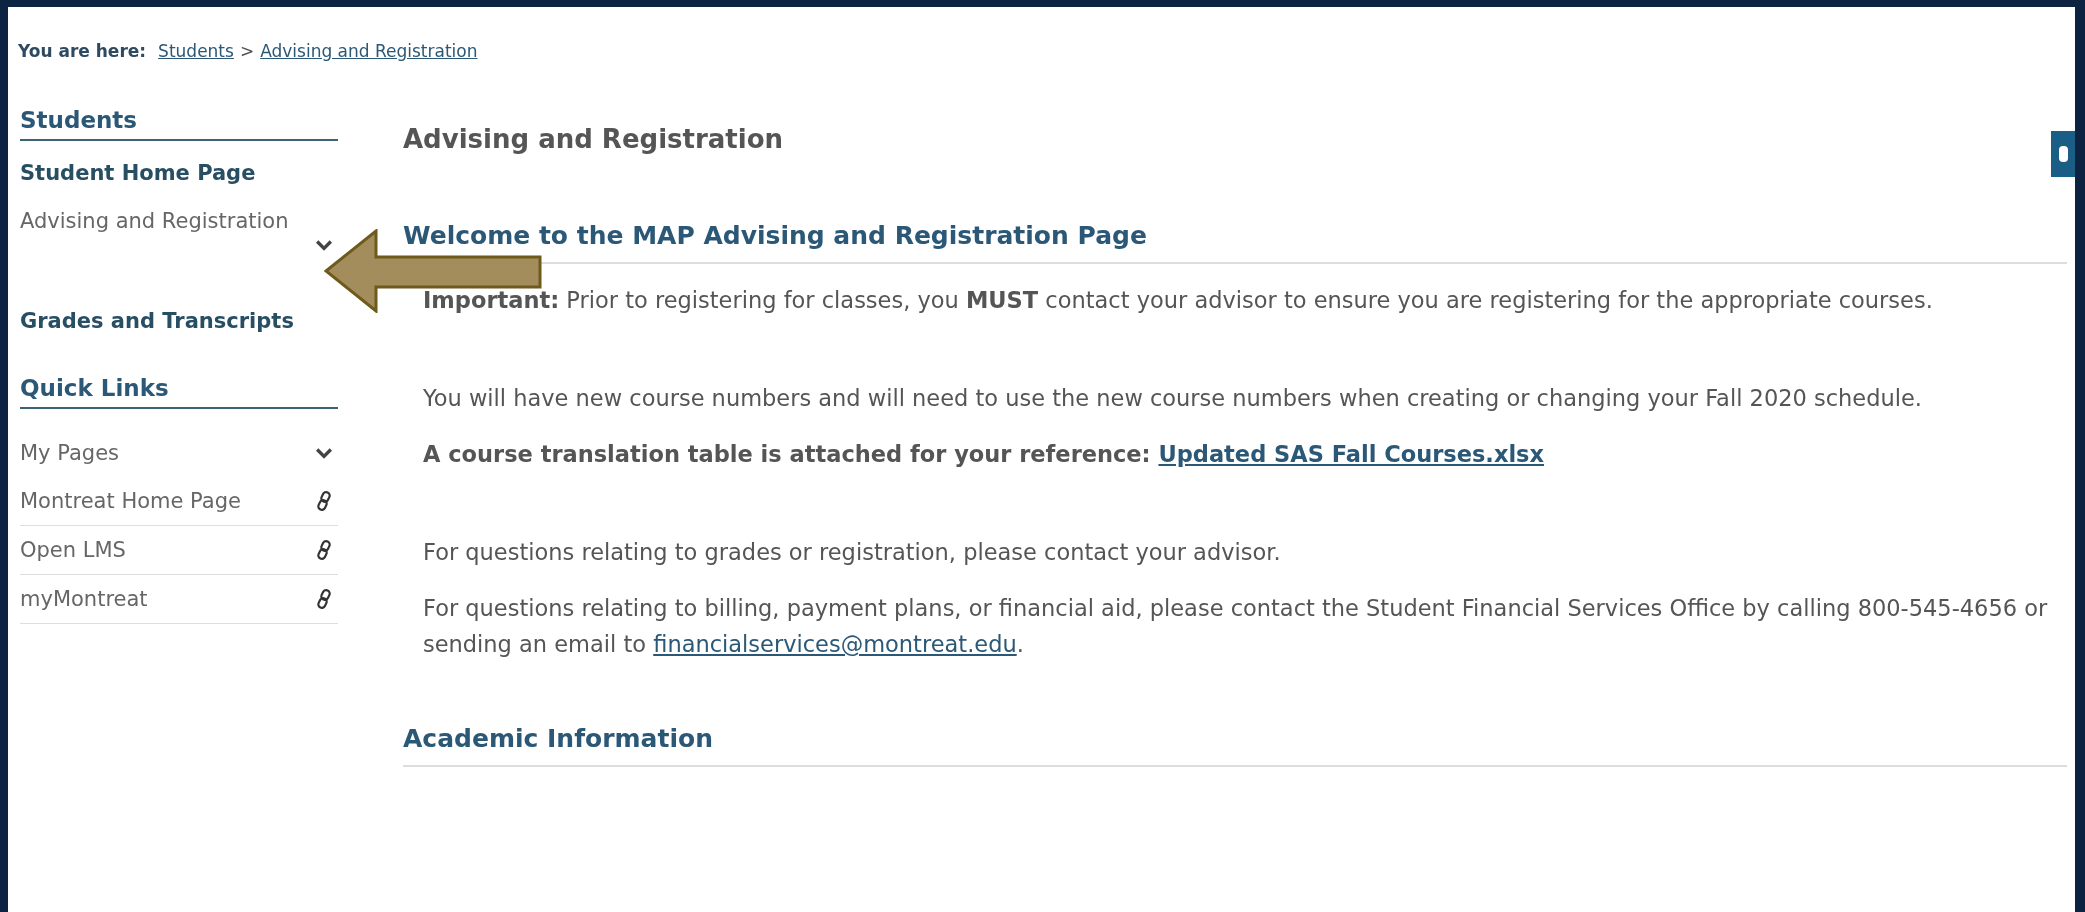  Describe the element at coordinates (69, 453) in the screenshot. I see `sidebar-item: My Pages` at that location.